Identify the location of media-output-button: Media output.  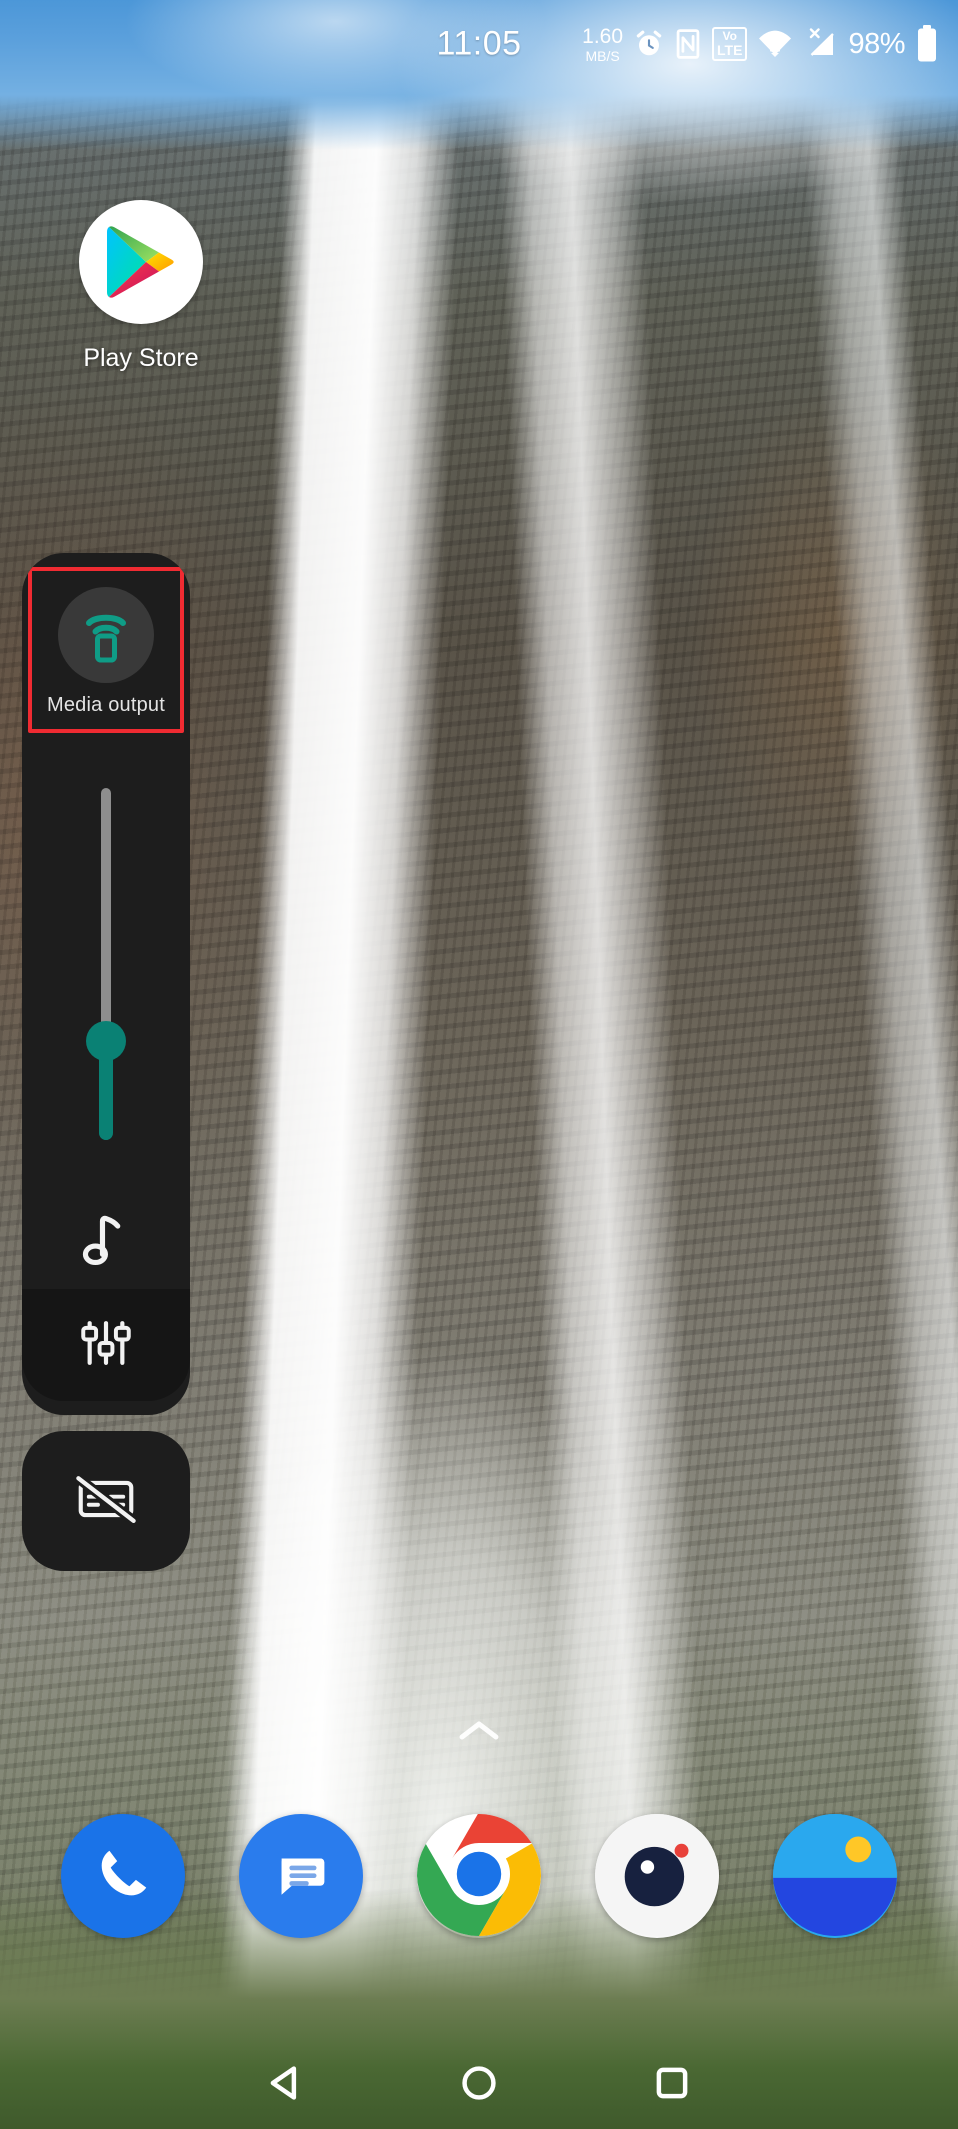
(106, 650).